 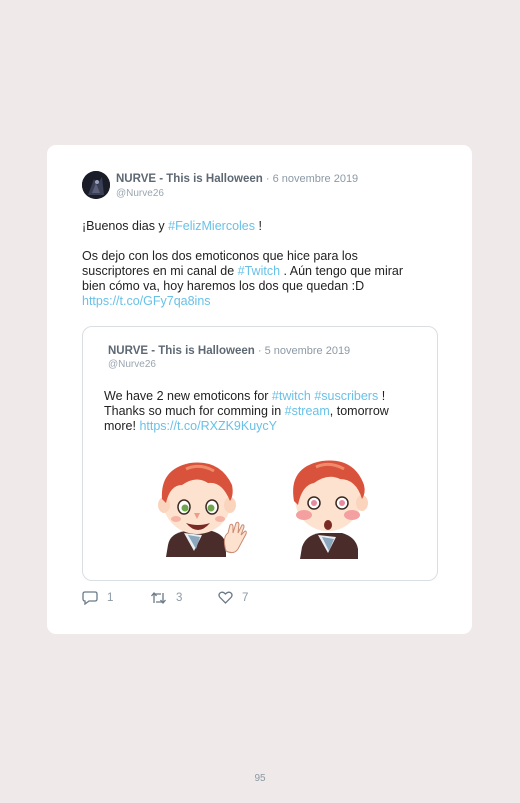 What do you see at coordinates (189, 179) in the screenshot?
I see `author-name: NURVE - This is Halloween` at bounding box center [189, 179].